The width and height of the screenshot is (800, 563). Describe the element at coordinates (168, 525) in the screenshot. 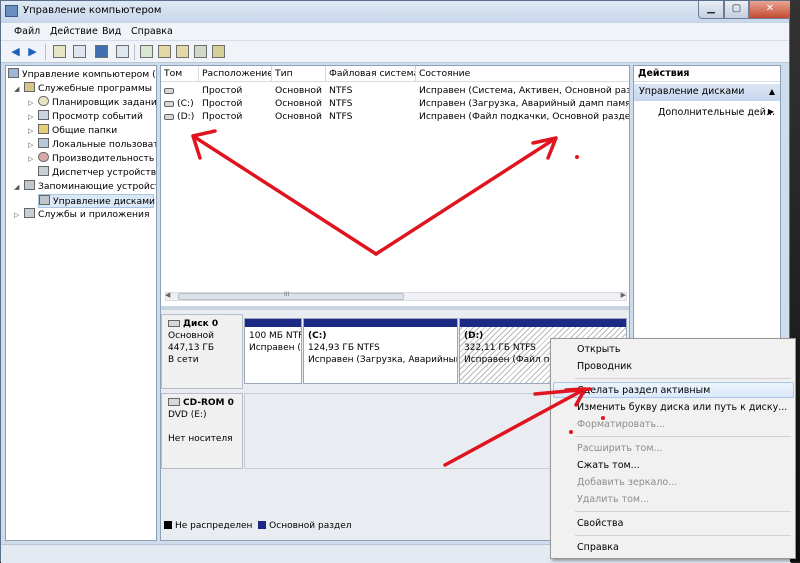

I see `legend-swatch-unallocated` at that location.